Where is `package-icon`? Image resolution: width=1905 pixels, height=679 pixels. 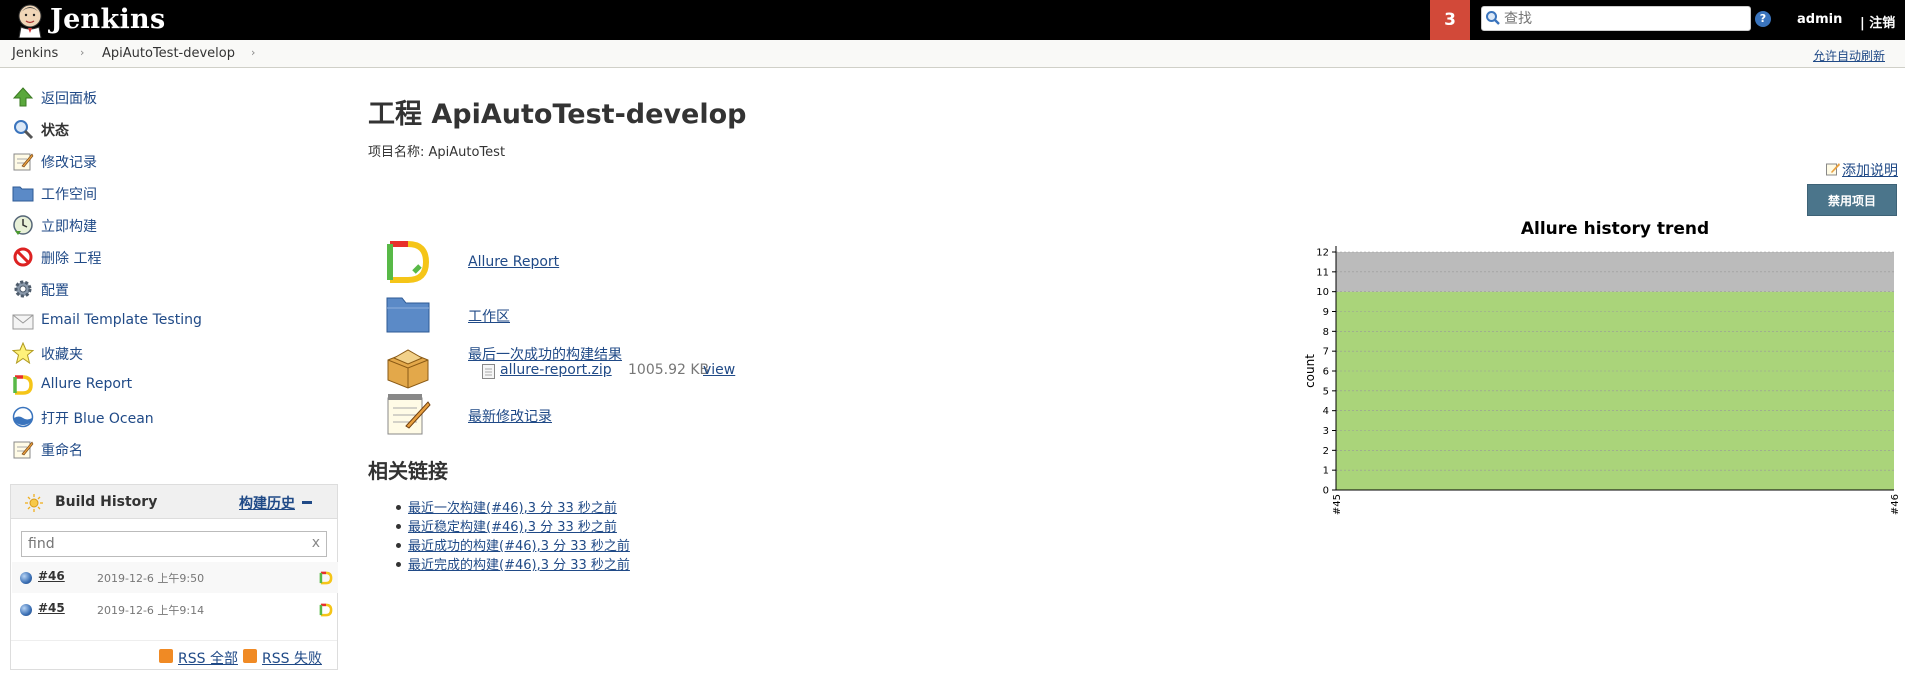 package-icon is located at coordinates (408, 366).